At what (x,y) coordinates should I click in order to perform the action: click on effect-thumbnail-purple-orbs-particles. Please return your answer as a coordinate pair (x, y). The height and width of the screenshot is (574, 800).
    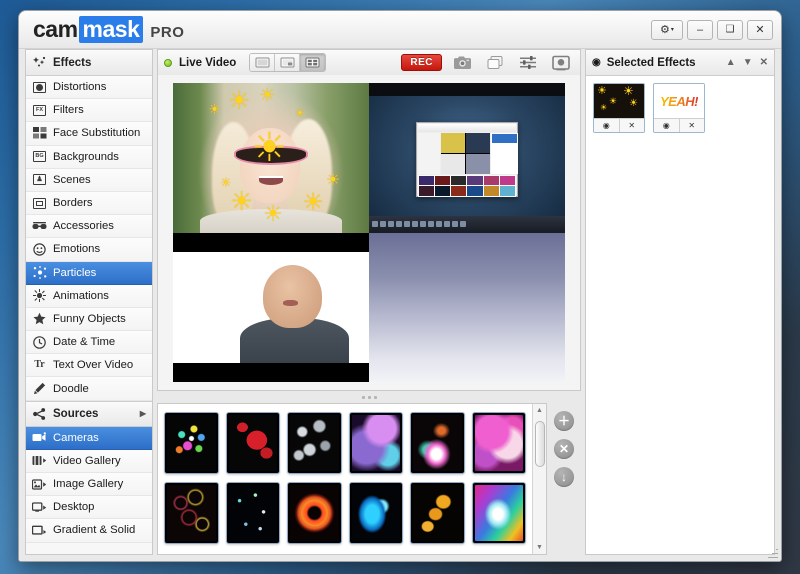
    Looking at the image, I should click on (375, 443).